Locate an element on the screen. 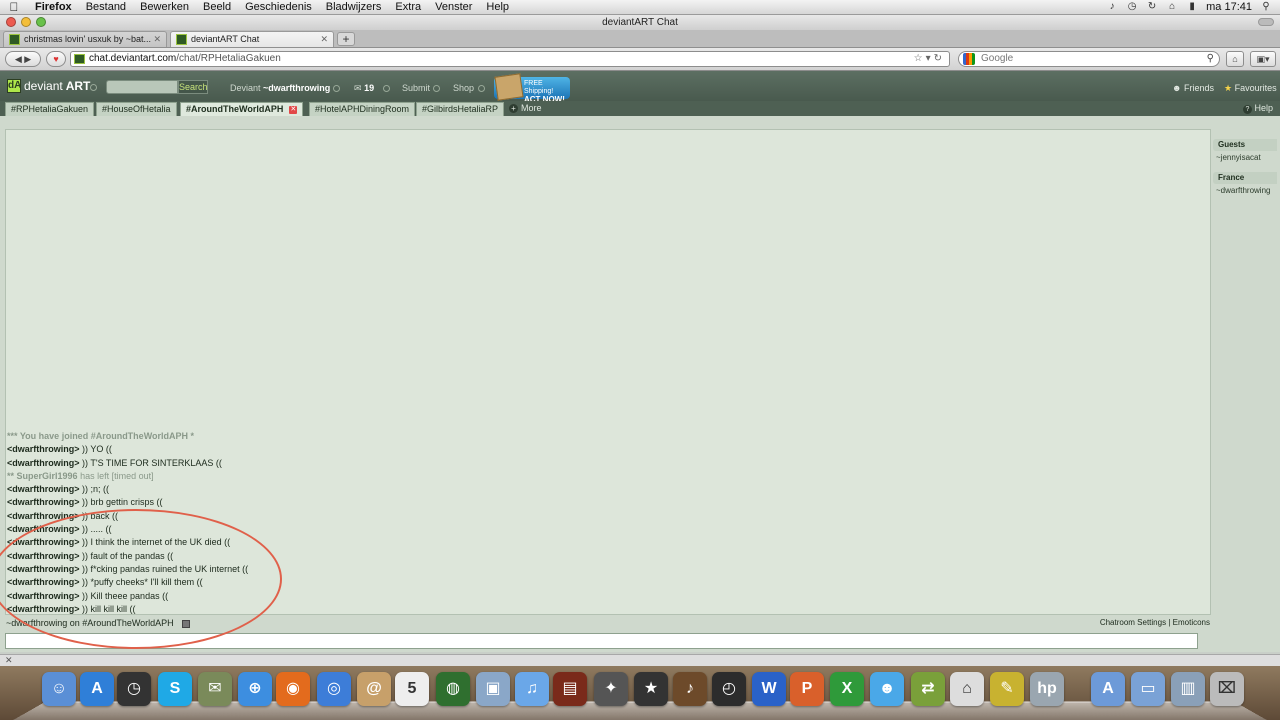  free-shipping-promo: FREE Shipping! ACT NOW! is located at coordinates (532, 88).